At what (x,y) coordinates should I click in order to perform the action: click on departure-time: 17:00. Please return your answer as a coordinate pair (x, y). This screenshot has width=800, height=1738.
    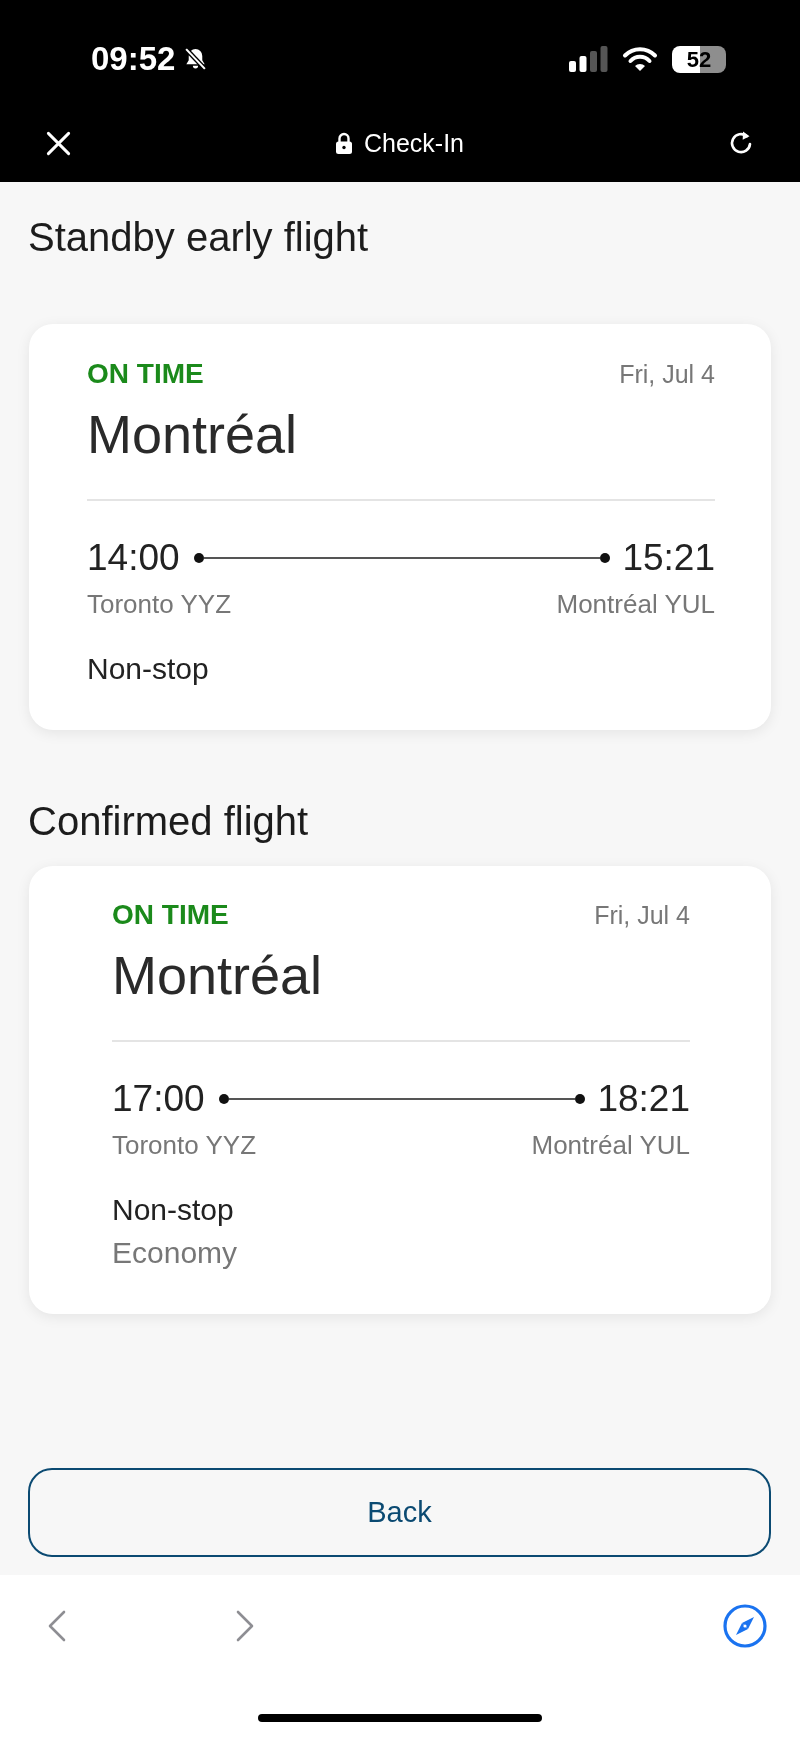
    Looking at the image, I should click on (158, 1099).